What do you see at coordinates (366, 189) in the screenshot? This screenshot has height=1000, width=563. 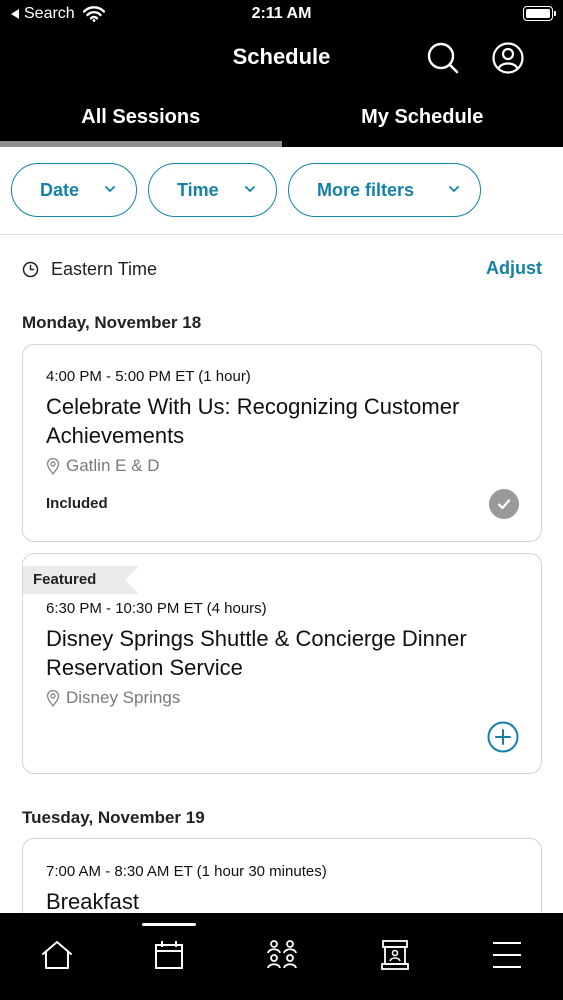 I see `filter-label: More filters` at bounding box center [366, 189].